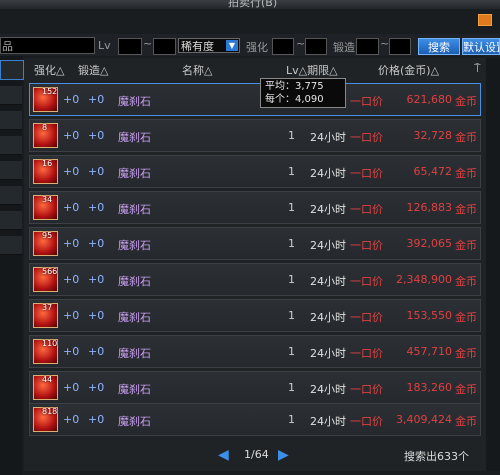 Image resolution: width=500 pixels, height=475 pixels. I want to click on table-row: 95 +0 +0 魔刹石 1 24小时 一口价 392,065 金币, so click(255, 243).